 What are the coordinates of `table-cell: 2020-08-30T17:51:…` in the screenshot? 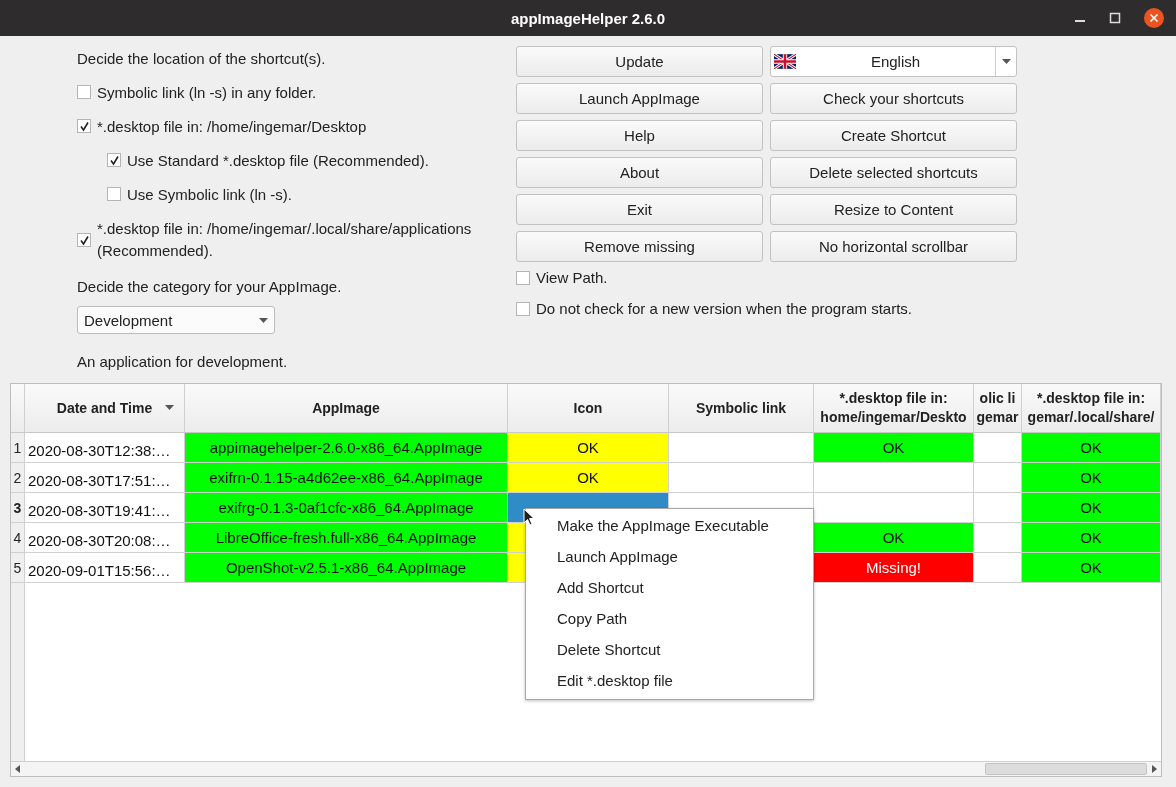 It's located at (105, 478).